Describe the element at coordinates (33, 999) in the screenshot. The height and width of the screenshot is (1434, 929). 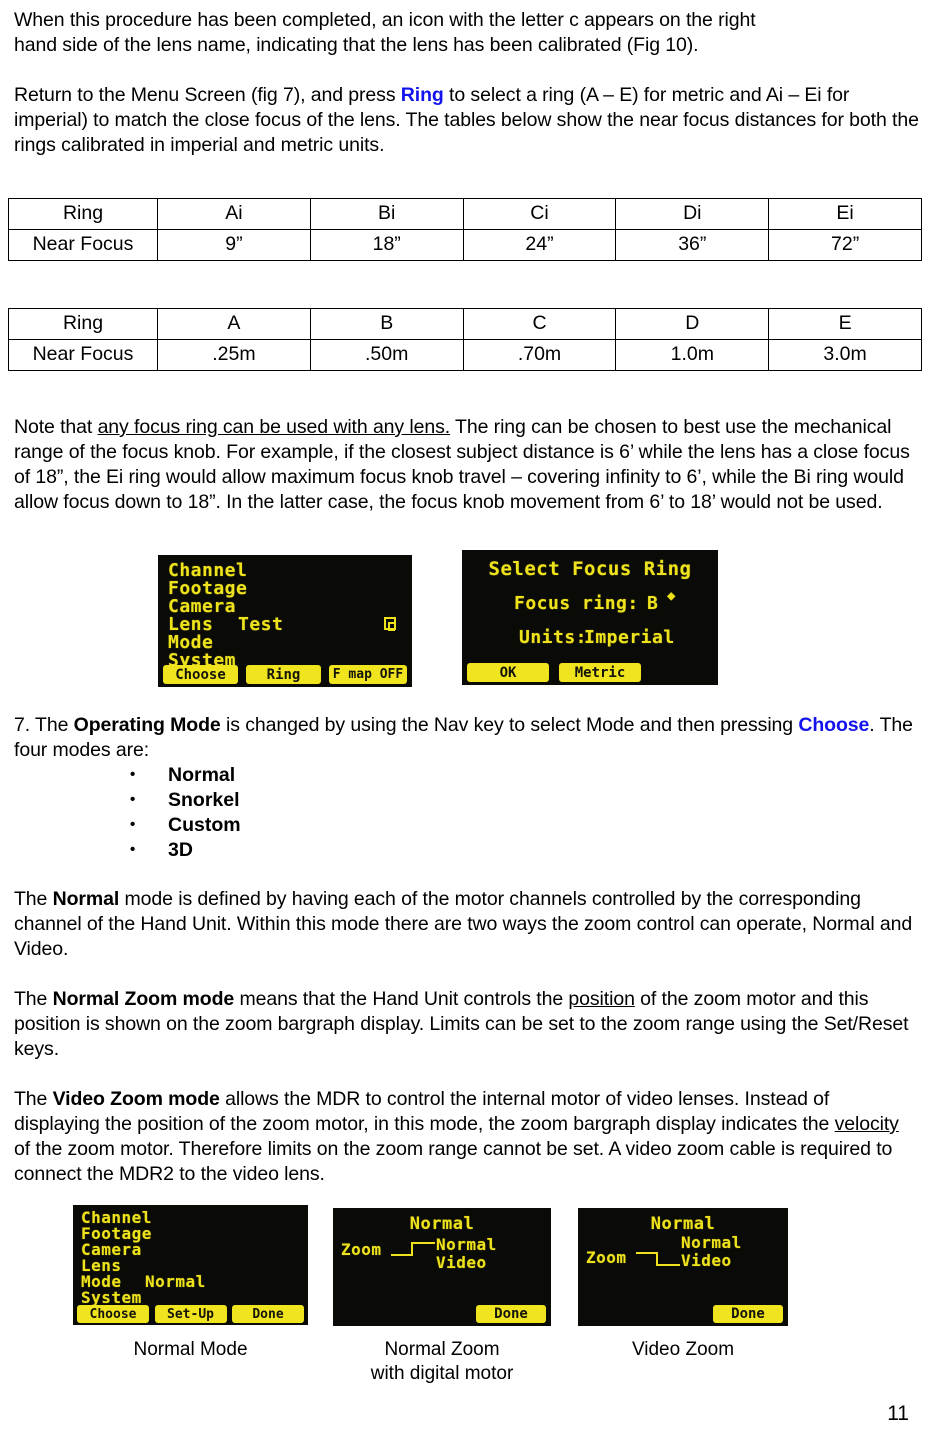
I see `nzoom-text-a: The` at that location.